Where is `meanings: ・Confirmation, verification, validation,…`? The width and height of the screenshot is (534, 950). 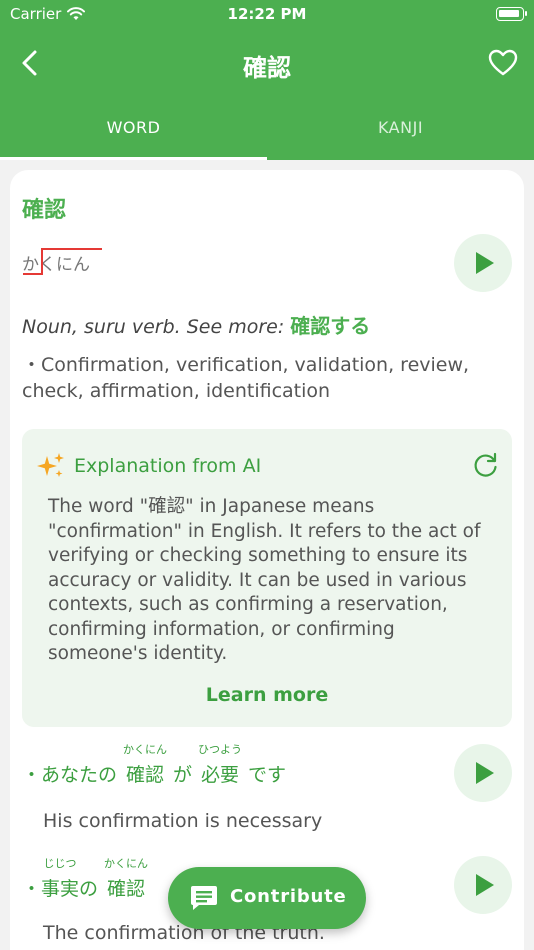
meanings: ・Confirmation, verification, validation,… is located at coordinates (246, 378).